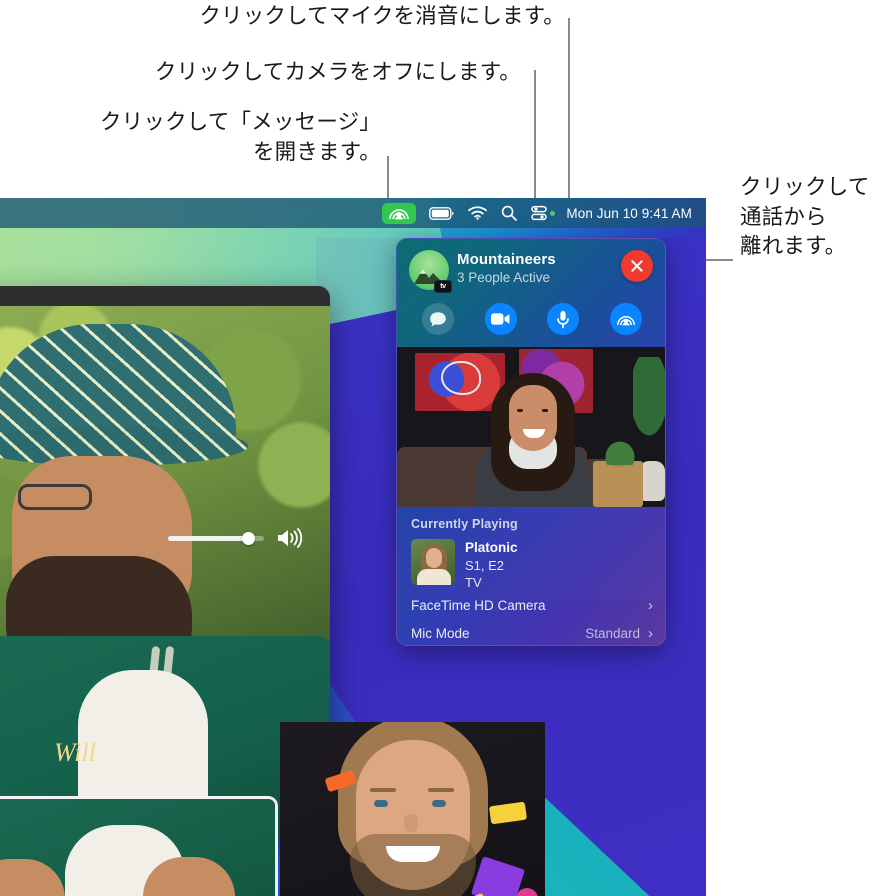 The height and width of the screenshot is (896, 883). What do you see at coordinates (618, 484) in the screenshot?
I see `room-side-table` at bounding box center [618, 484].